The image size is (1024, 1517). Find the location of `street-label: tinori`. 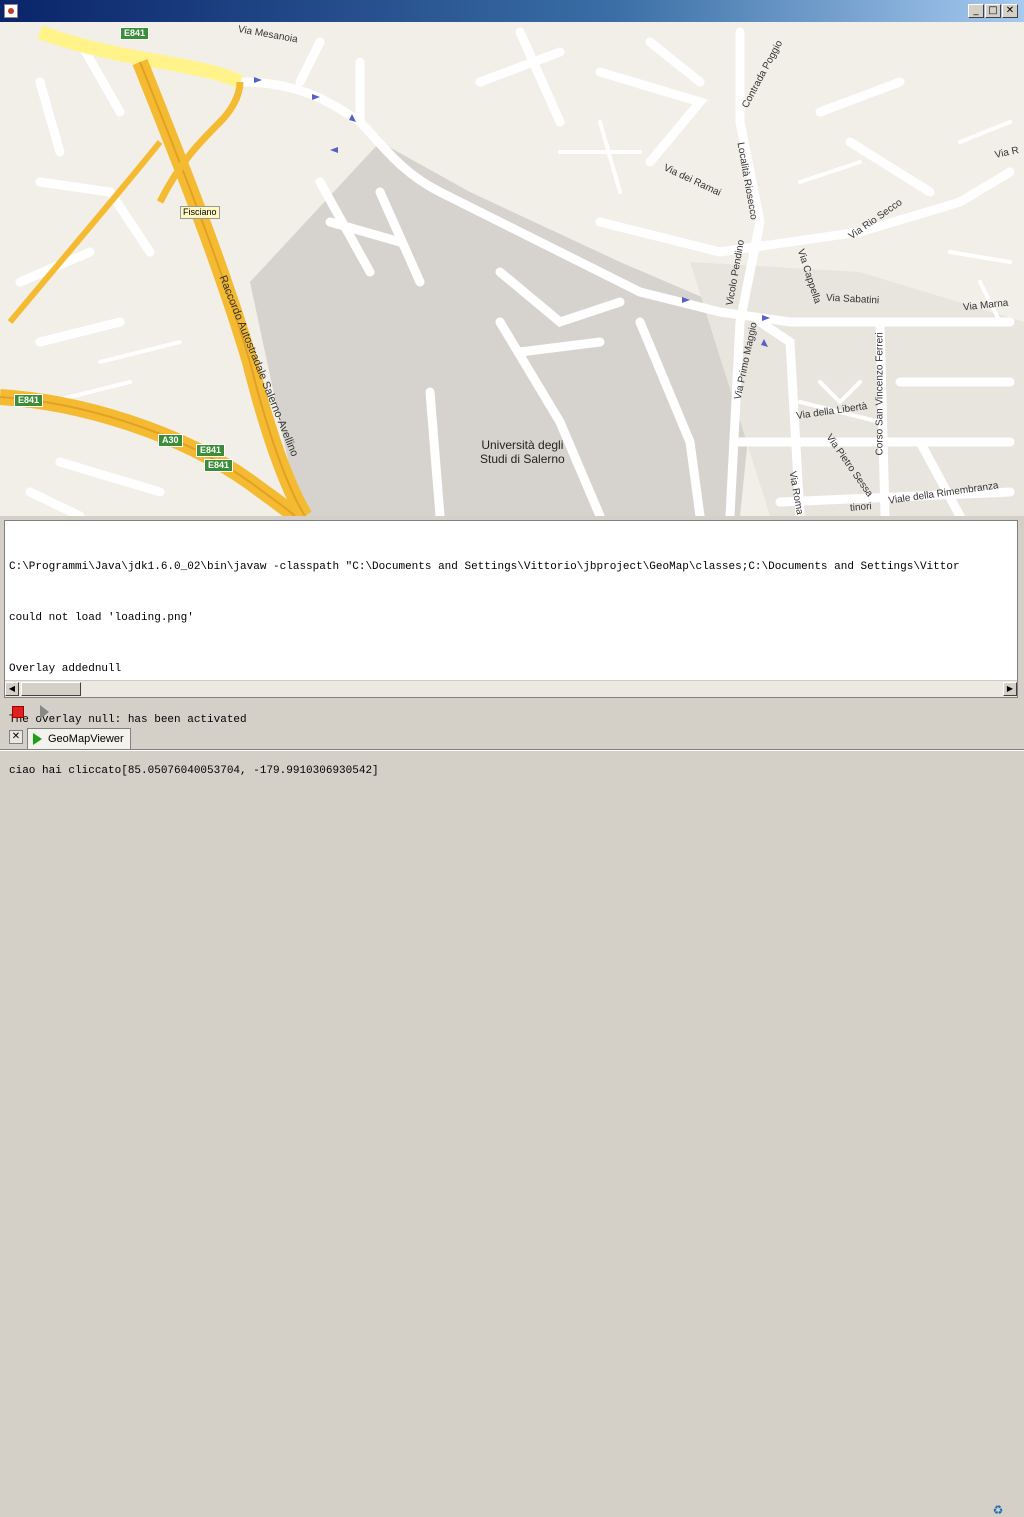

street-label: tinori is located at coordinates (861, 507).